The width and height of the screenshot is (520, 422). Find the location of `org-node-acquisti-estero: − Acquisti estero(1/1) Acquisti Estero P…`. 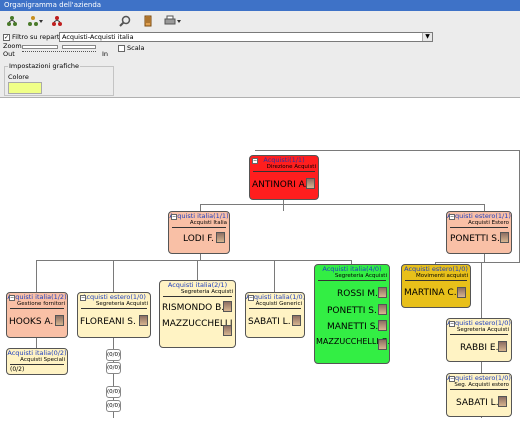

org-node-acquisti-estero: − Acquisti estero(1/1) Acquisti Estero P… is located at coordinates (479, 232).